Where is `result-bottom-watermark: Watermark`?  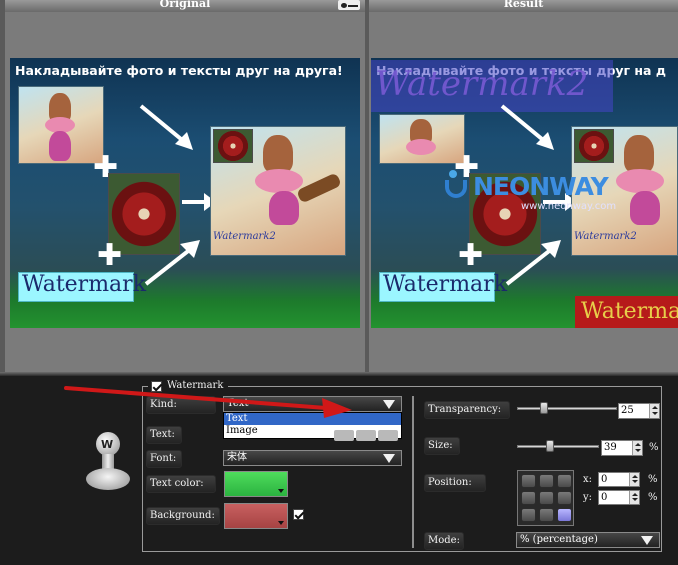
result-bottom-watermark: Watermark is located at coordinates (626, 312).